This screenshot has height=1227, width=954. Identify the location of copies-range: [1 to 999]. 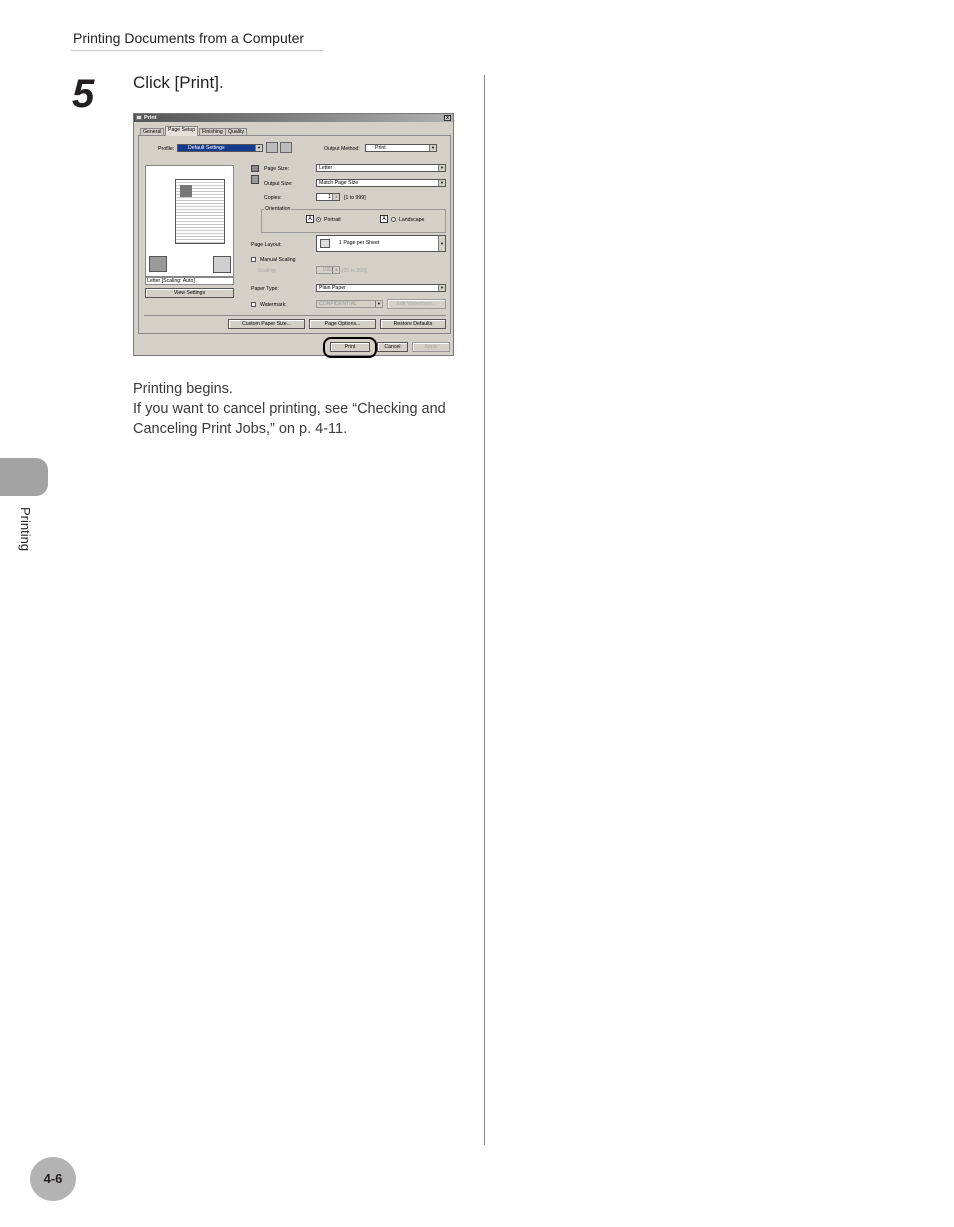
(355, 198).